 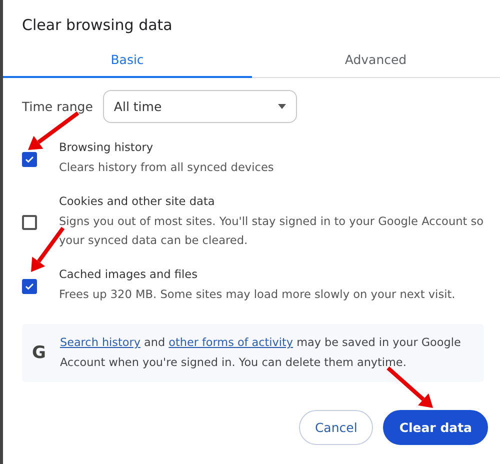 What do you see at coordinates (106, 147) in the screenshot?
I see `option-title: Browsing history` at bounding box center [106, 147].